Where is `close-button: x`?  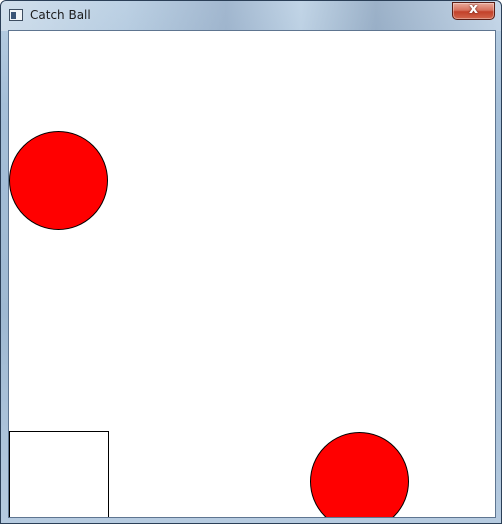
close-button: x is located at coordinates (473, 10).